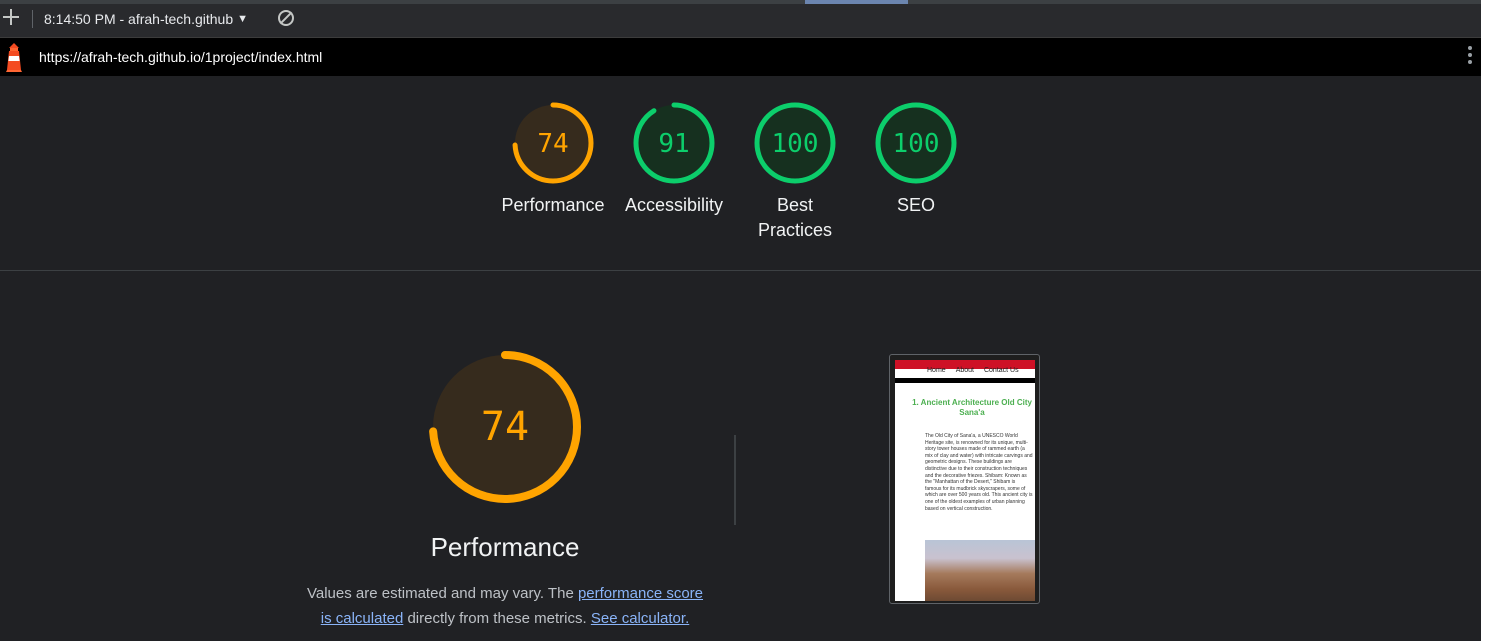 The image size is (1489, 641). What do you see at coordinates (1001, 370) in the screenshot?
I see `thumb-nav-contact: Contact Us` at bounding box center [1001, 370].